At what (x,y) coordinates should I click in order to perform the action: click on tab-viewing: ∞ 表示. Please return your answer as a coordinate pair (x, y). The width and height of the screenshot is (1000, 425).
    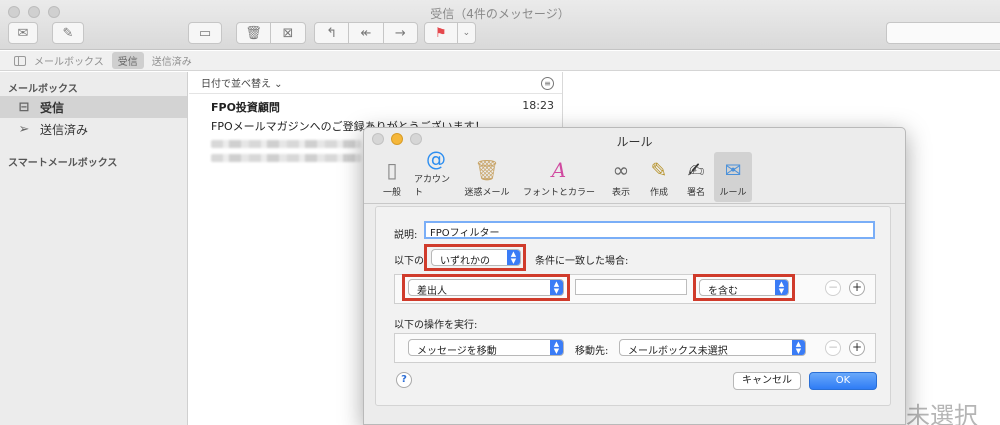
    Looking at the image, I should click on (621, 177).